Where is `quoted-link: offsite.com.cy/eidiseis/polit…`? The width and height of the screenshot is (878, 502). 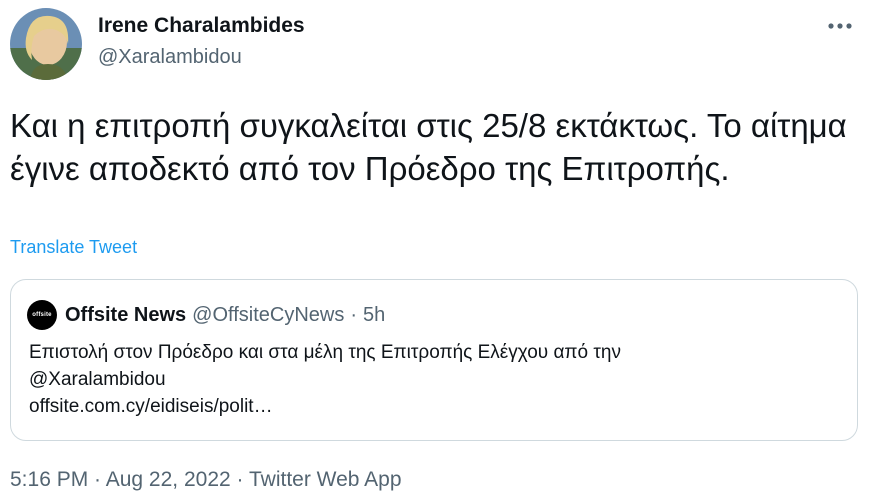 quoted-link: offsite.com.cy/eidiseis/polit… is located at coordinates (434, 406).